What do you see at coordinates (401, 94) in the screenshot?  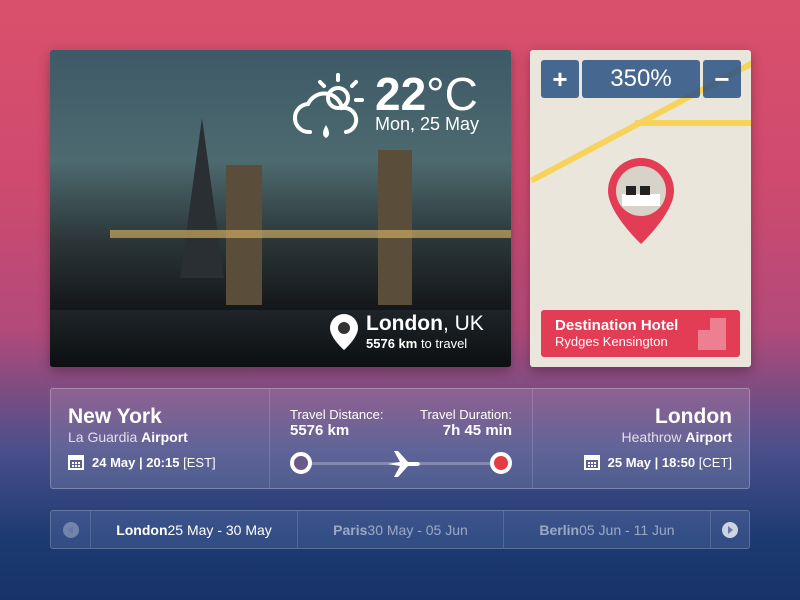 I see `temperature-value: 22` at bounding box center [401, 94].